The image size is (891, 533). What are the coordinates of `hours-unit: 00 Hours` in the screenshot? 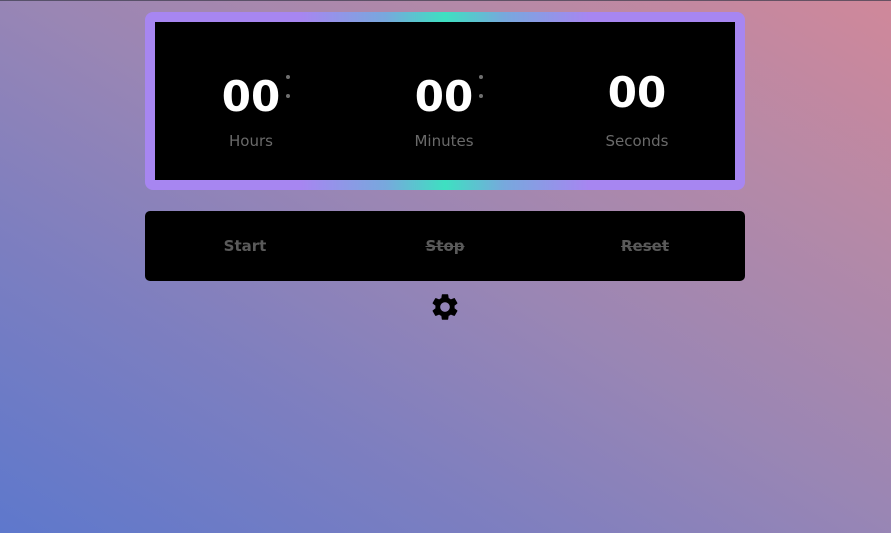 It's located at (251, 101).